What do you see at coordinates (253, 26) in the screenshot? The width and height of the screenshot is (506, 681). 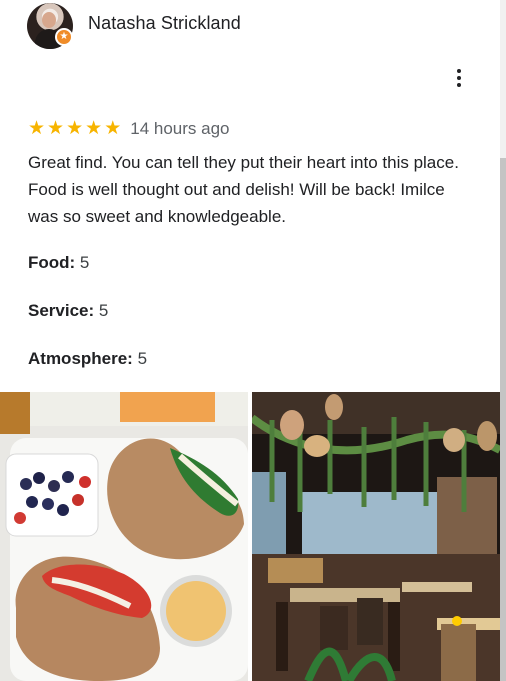 I see `review-header: ★ Natasha Strickland` at bounding box center [253, 26].